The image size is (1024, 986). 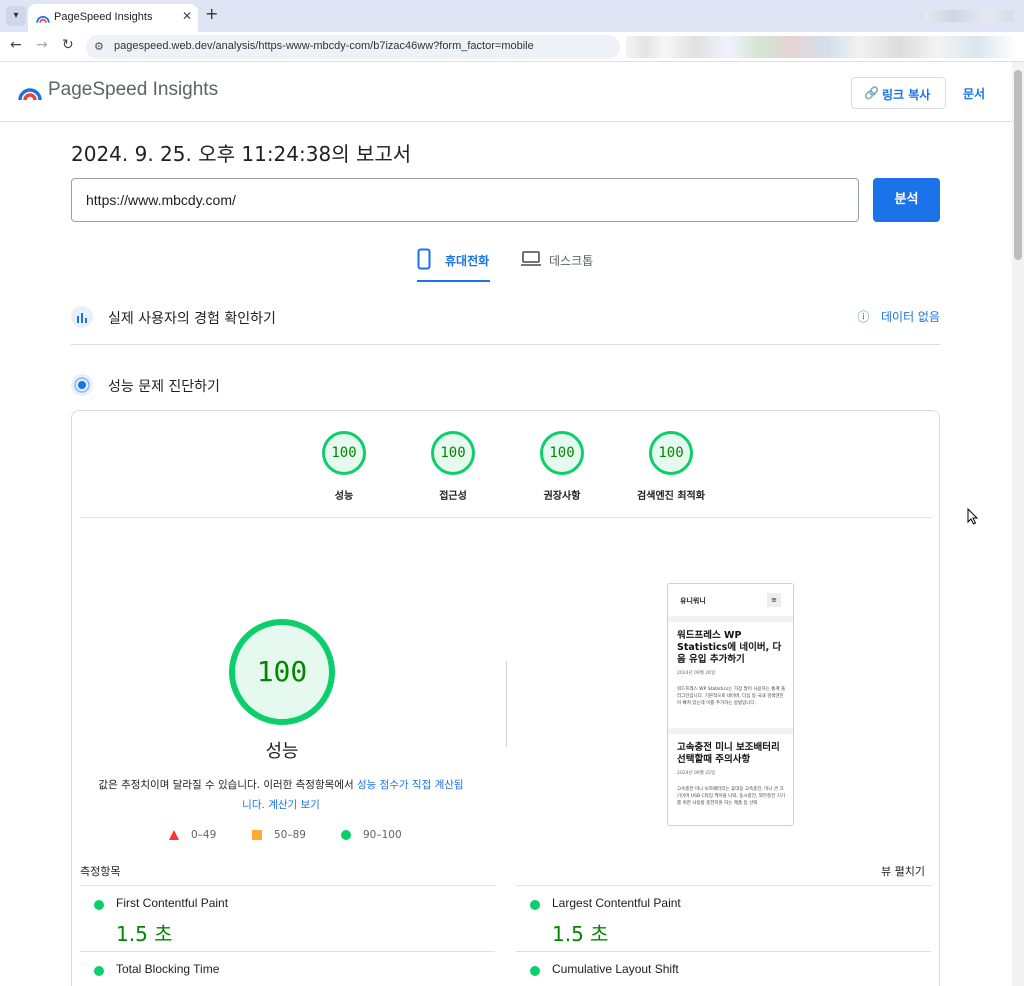 What do you see at coordinates (382, 835) in the screenshot?
I see `legend-range: 90–100` at bounding box center [382, 835].